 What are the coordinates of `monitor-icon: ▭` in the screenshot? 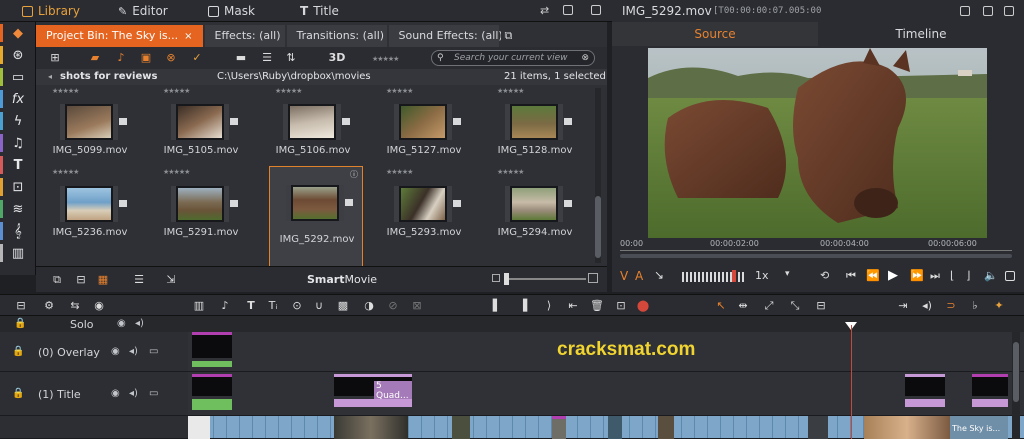 It's located at (153, 393).